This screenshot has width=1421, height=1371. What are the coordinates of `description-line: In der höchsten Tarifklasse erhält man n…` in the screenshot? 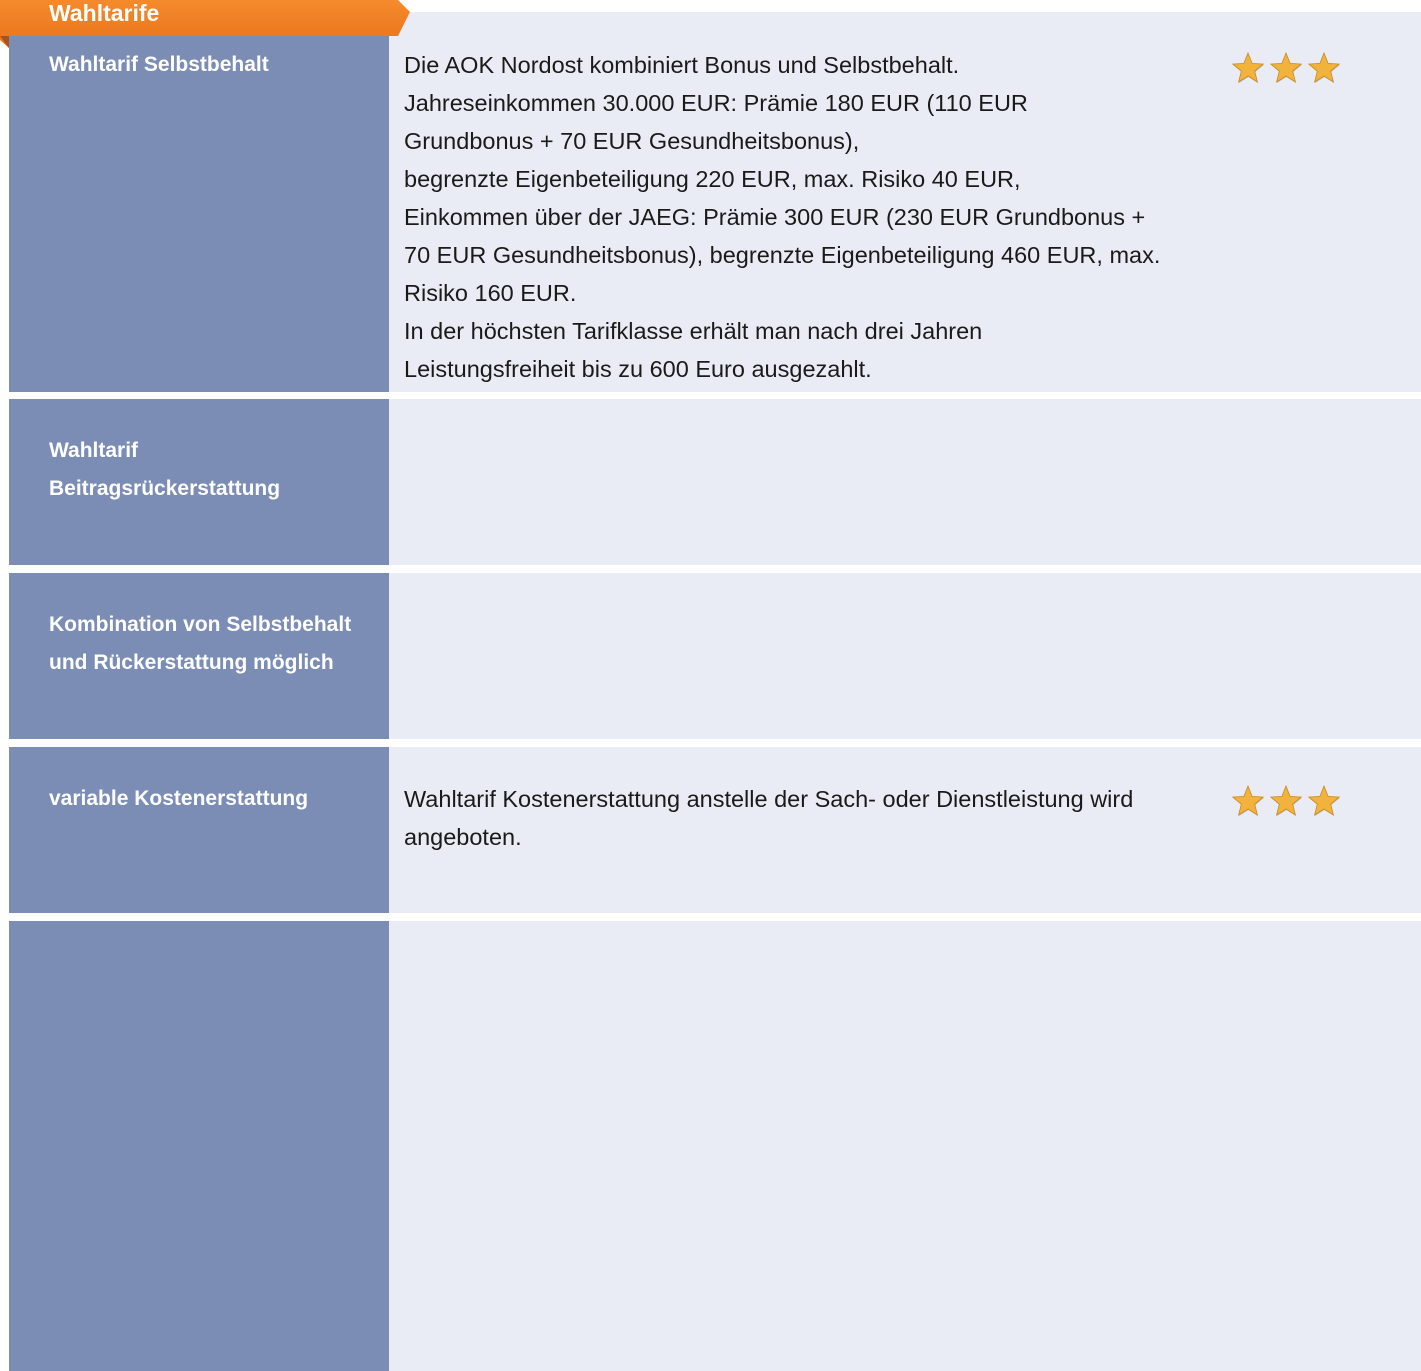 It's located at (693, 331).